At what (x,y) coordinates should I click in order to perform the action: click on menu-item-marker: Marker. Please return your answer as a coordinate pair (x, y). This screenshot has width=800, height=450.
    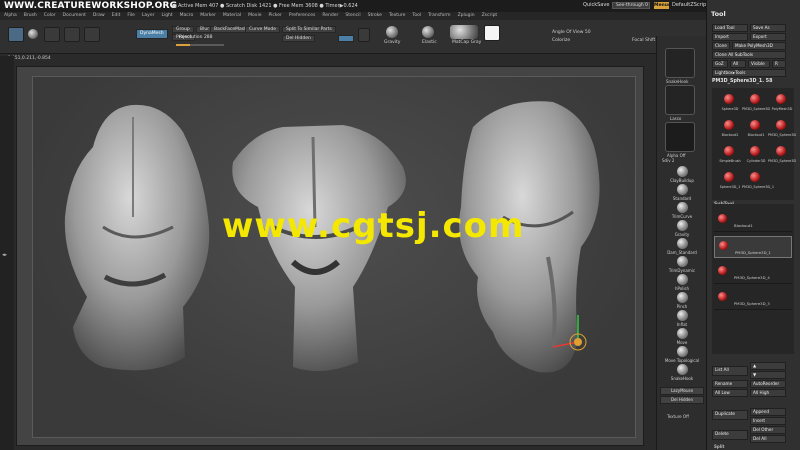
    Looking at the image, I should click on (208, 15).